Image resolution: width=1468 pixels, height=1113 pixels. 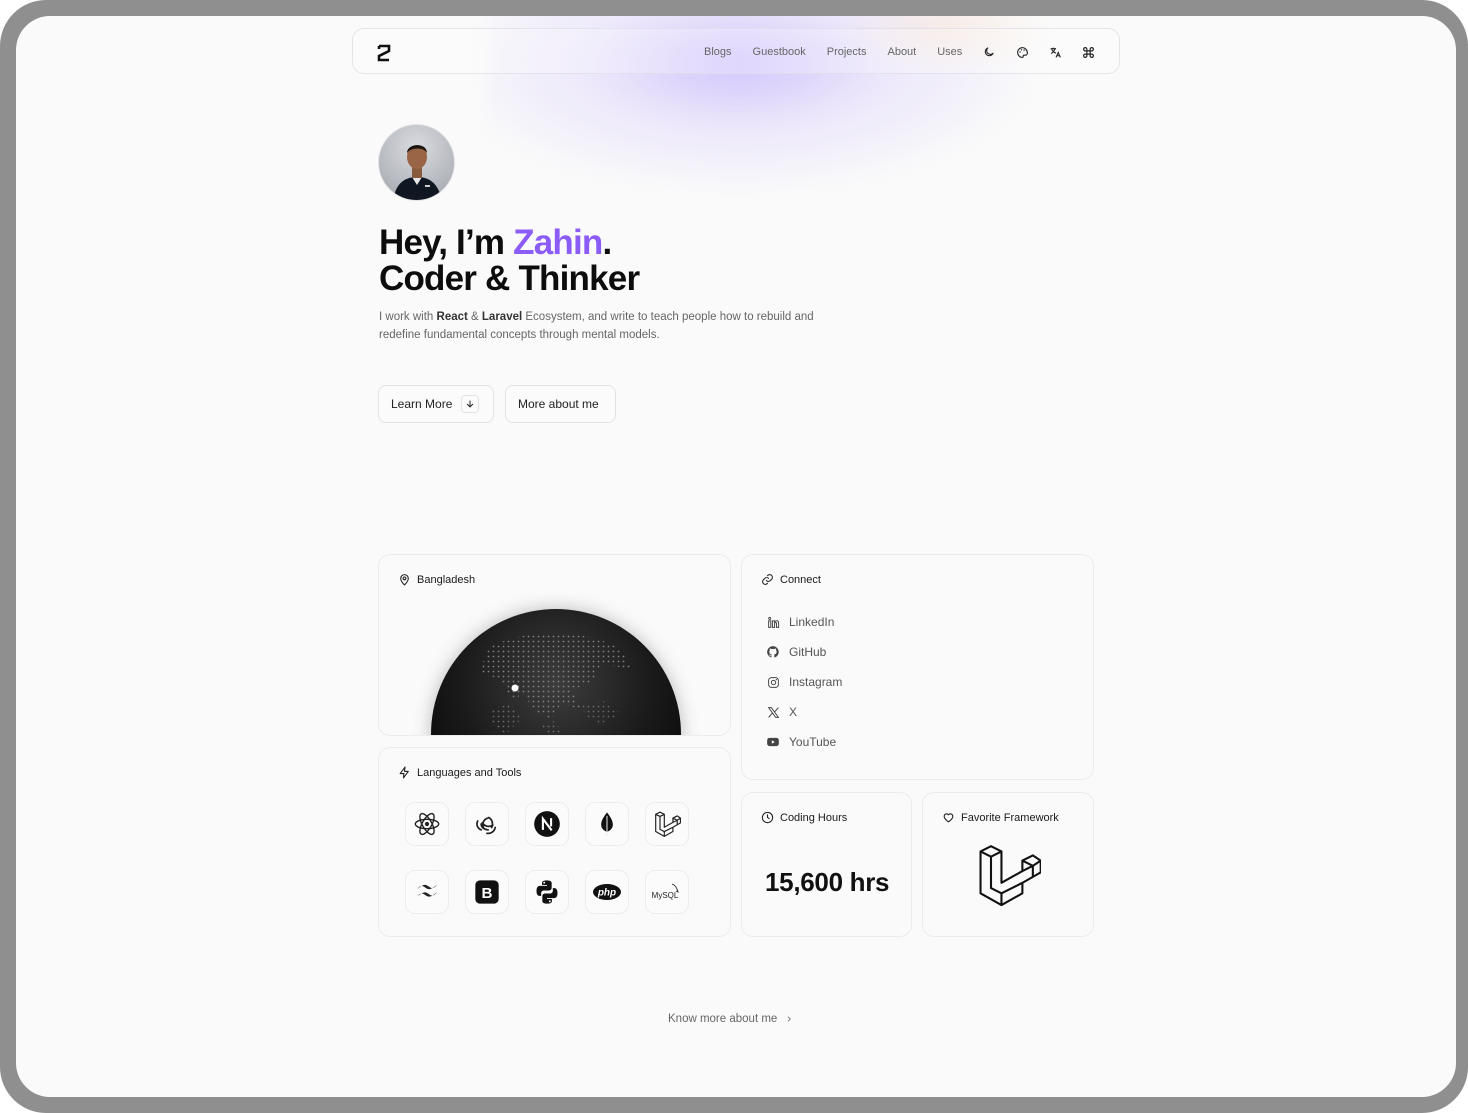 I want to click on map-pin-icon, so click(x=404, y=579).